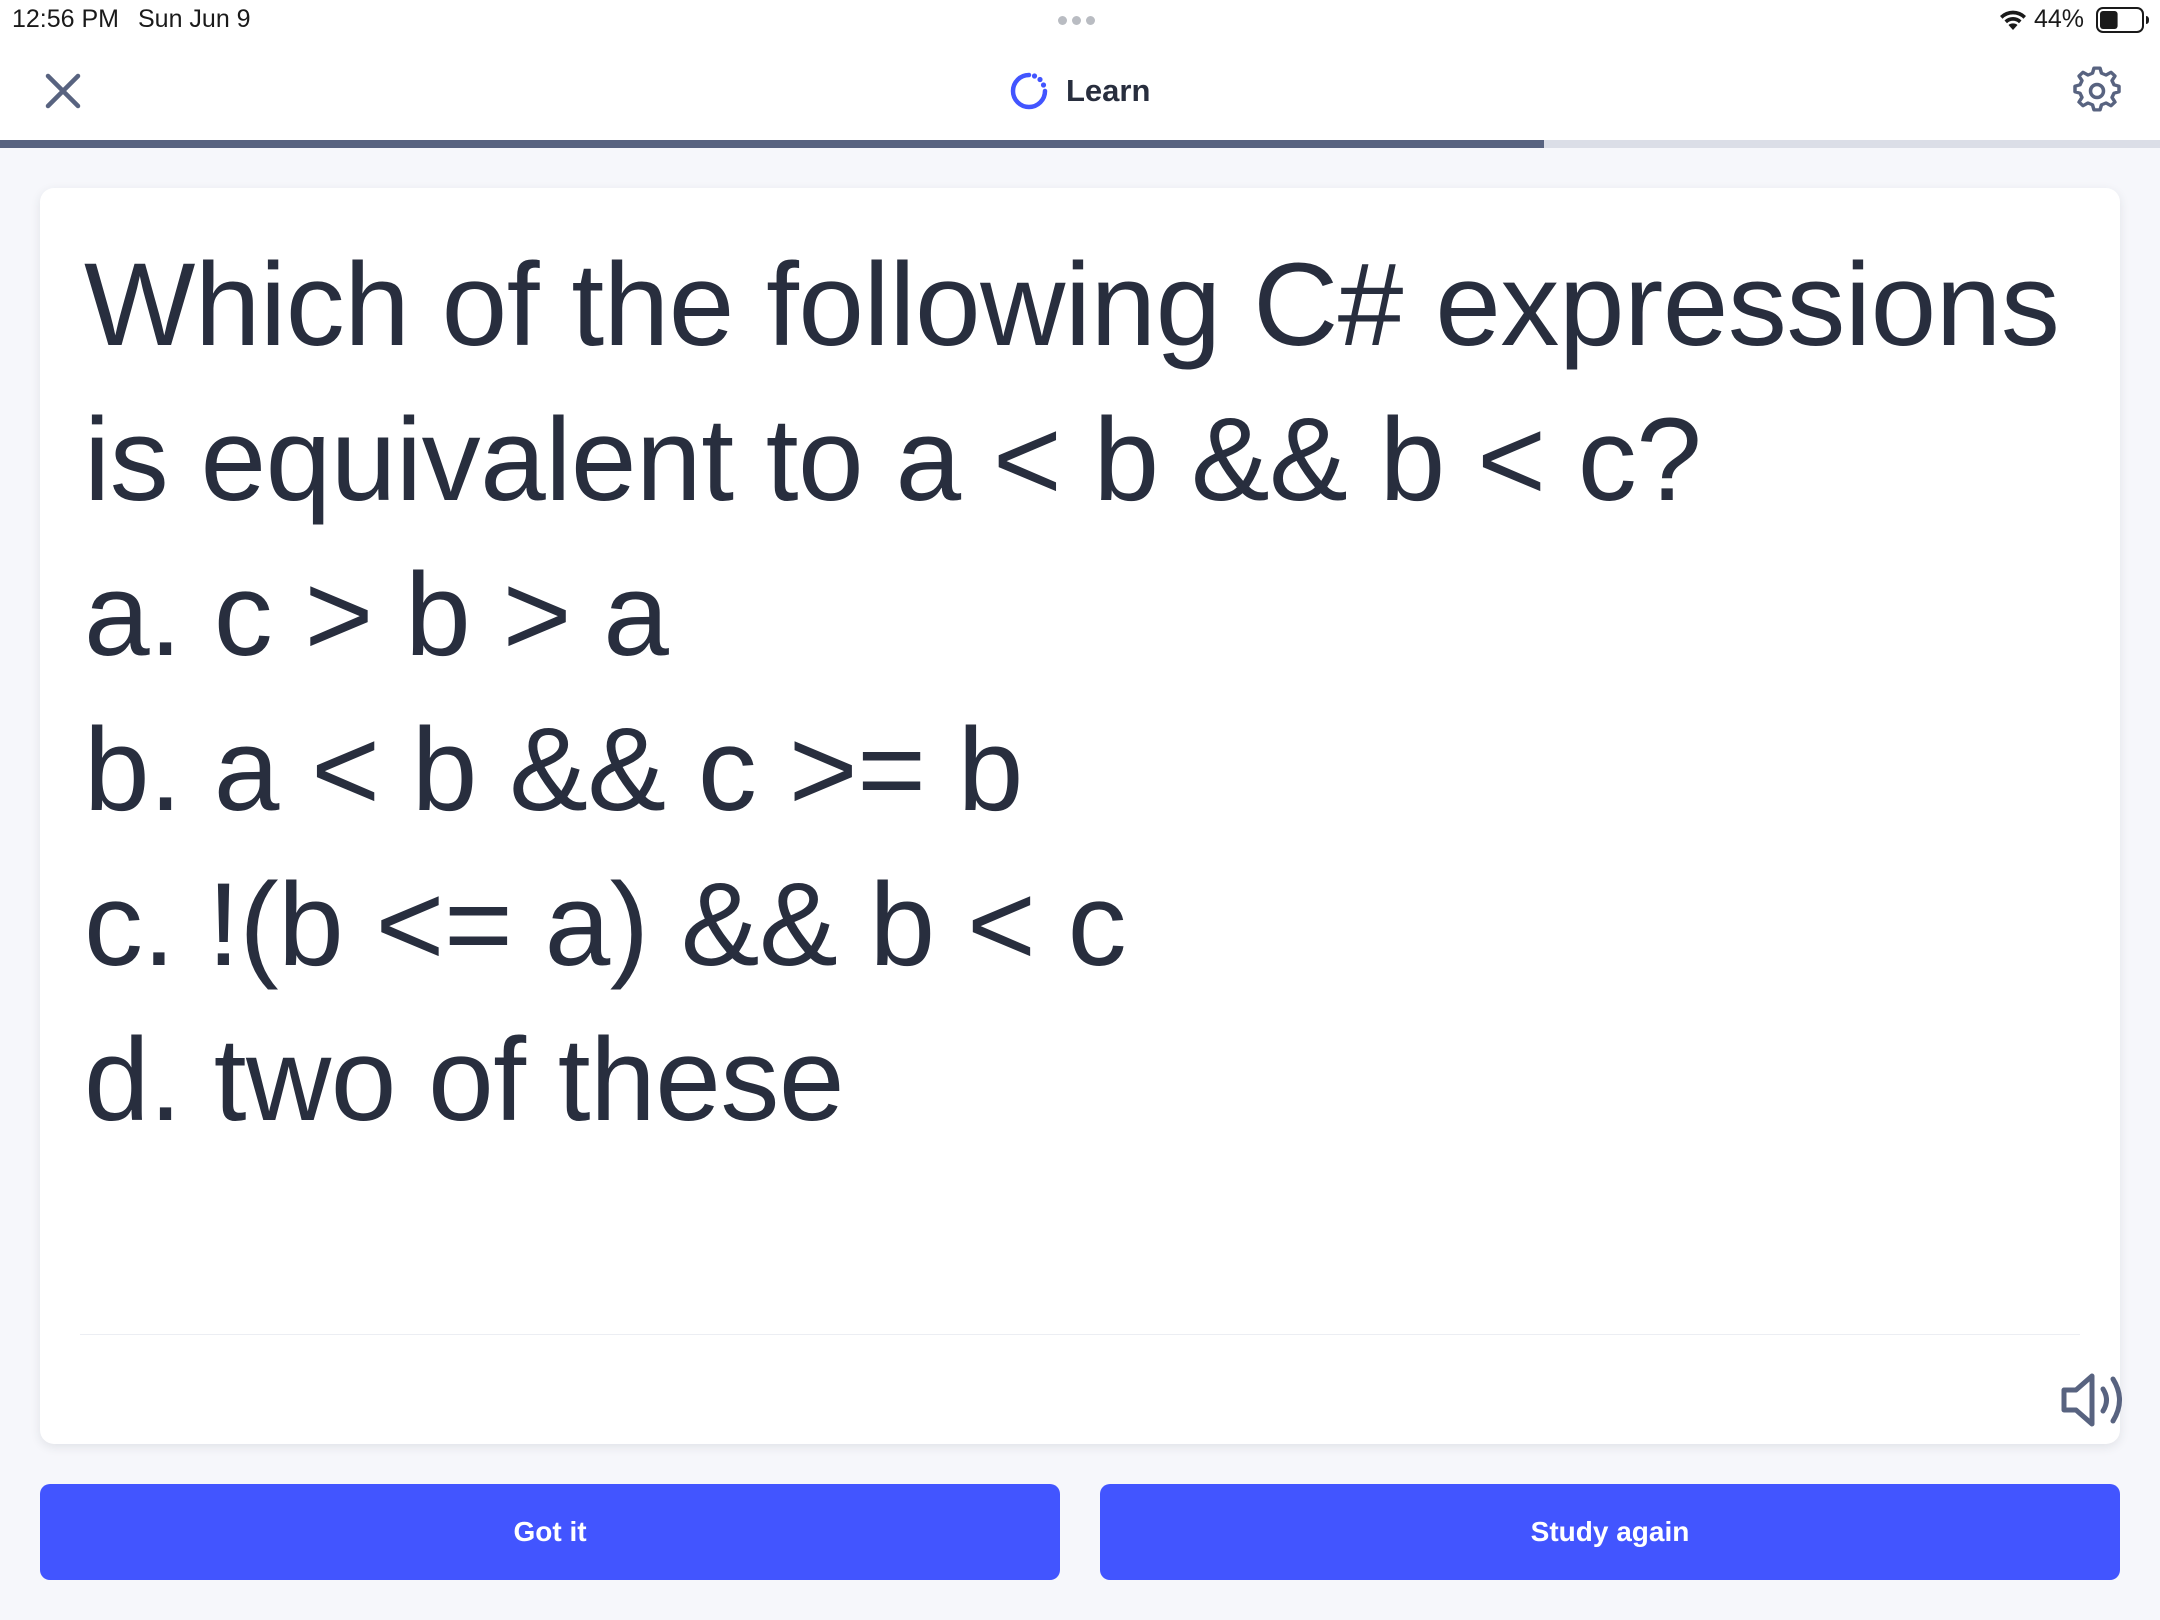 This screenshot has height=1620, width=2160. Describe the element at coordinates (550, 1532) in the screenshot. I see `got-it-button: Got it` at that location.